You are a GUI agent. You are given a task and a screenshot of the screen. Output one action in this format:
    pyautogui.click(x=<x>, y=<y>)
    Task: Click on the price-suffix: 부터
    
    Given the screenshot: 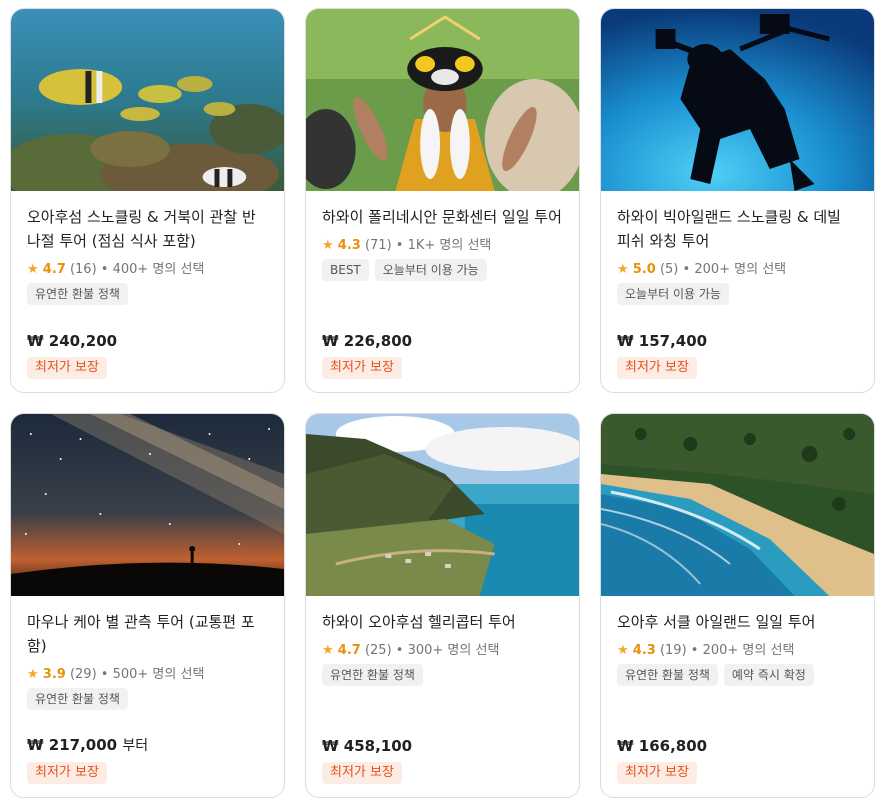 What is the action you would take?
    pyautogui.click(x=135, y=746)
    